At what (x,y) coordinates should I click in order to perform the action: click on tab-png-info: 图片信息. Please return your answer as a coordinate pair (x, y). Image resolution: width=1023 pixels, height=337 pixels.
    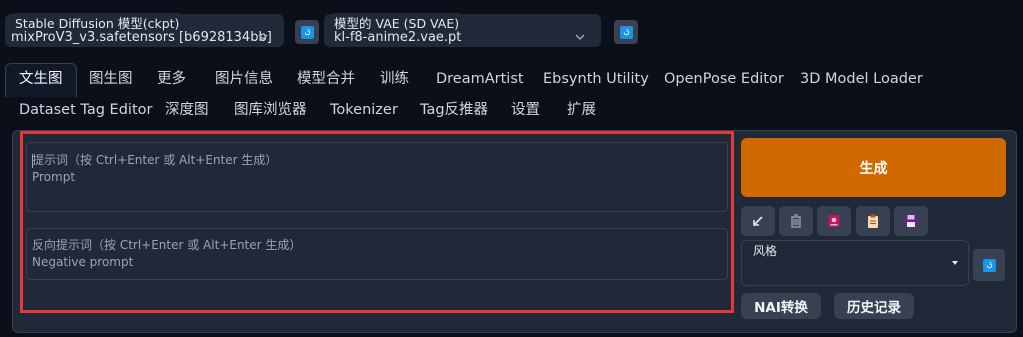
    Looking at the image, I should click on (244, 79).